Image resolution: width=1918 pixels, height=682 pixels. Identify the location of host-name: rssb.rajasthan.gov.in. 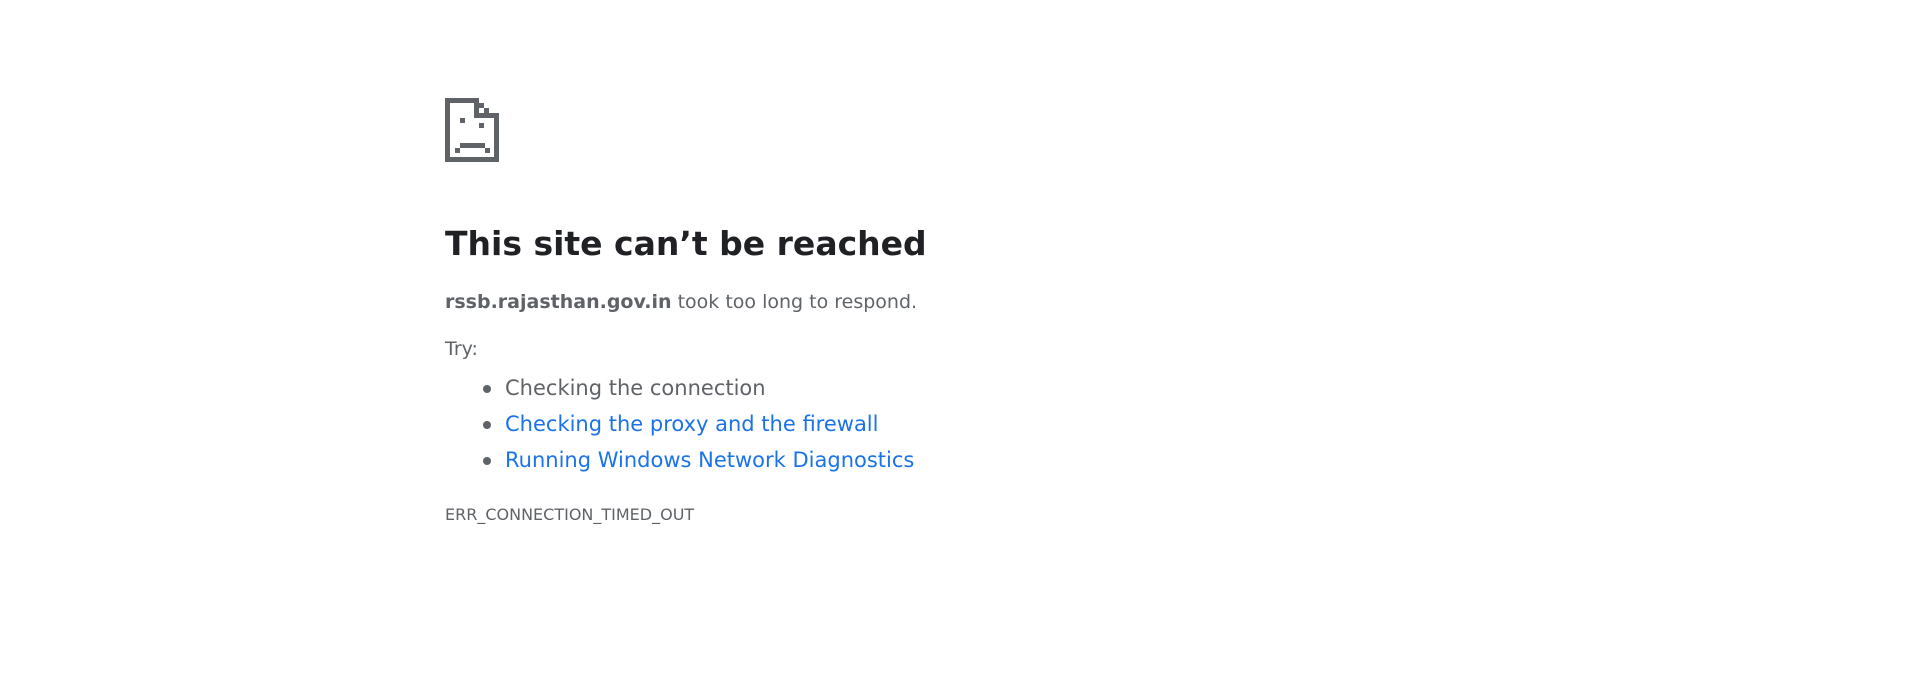
(558, 302).